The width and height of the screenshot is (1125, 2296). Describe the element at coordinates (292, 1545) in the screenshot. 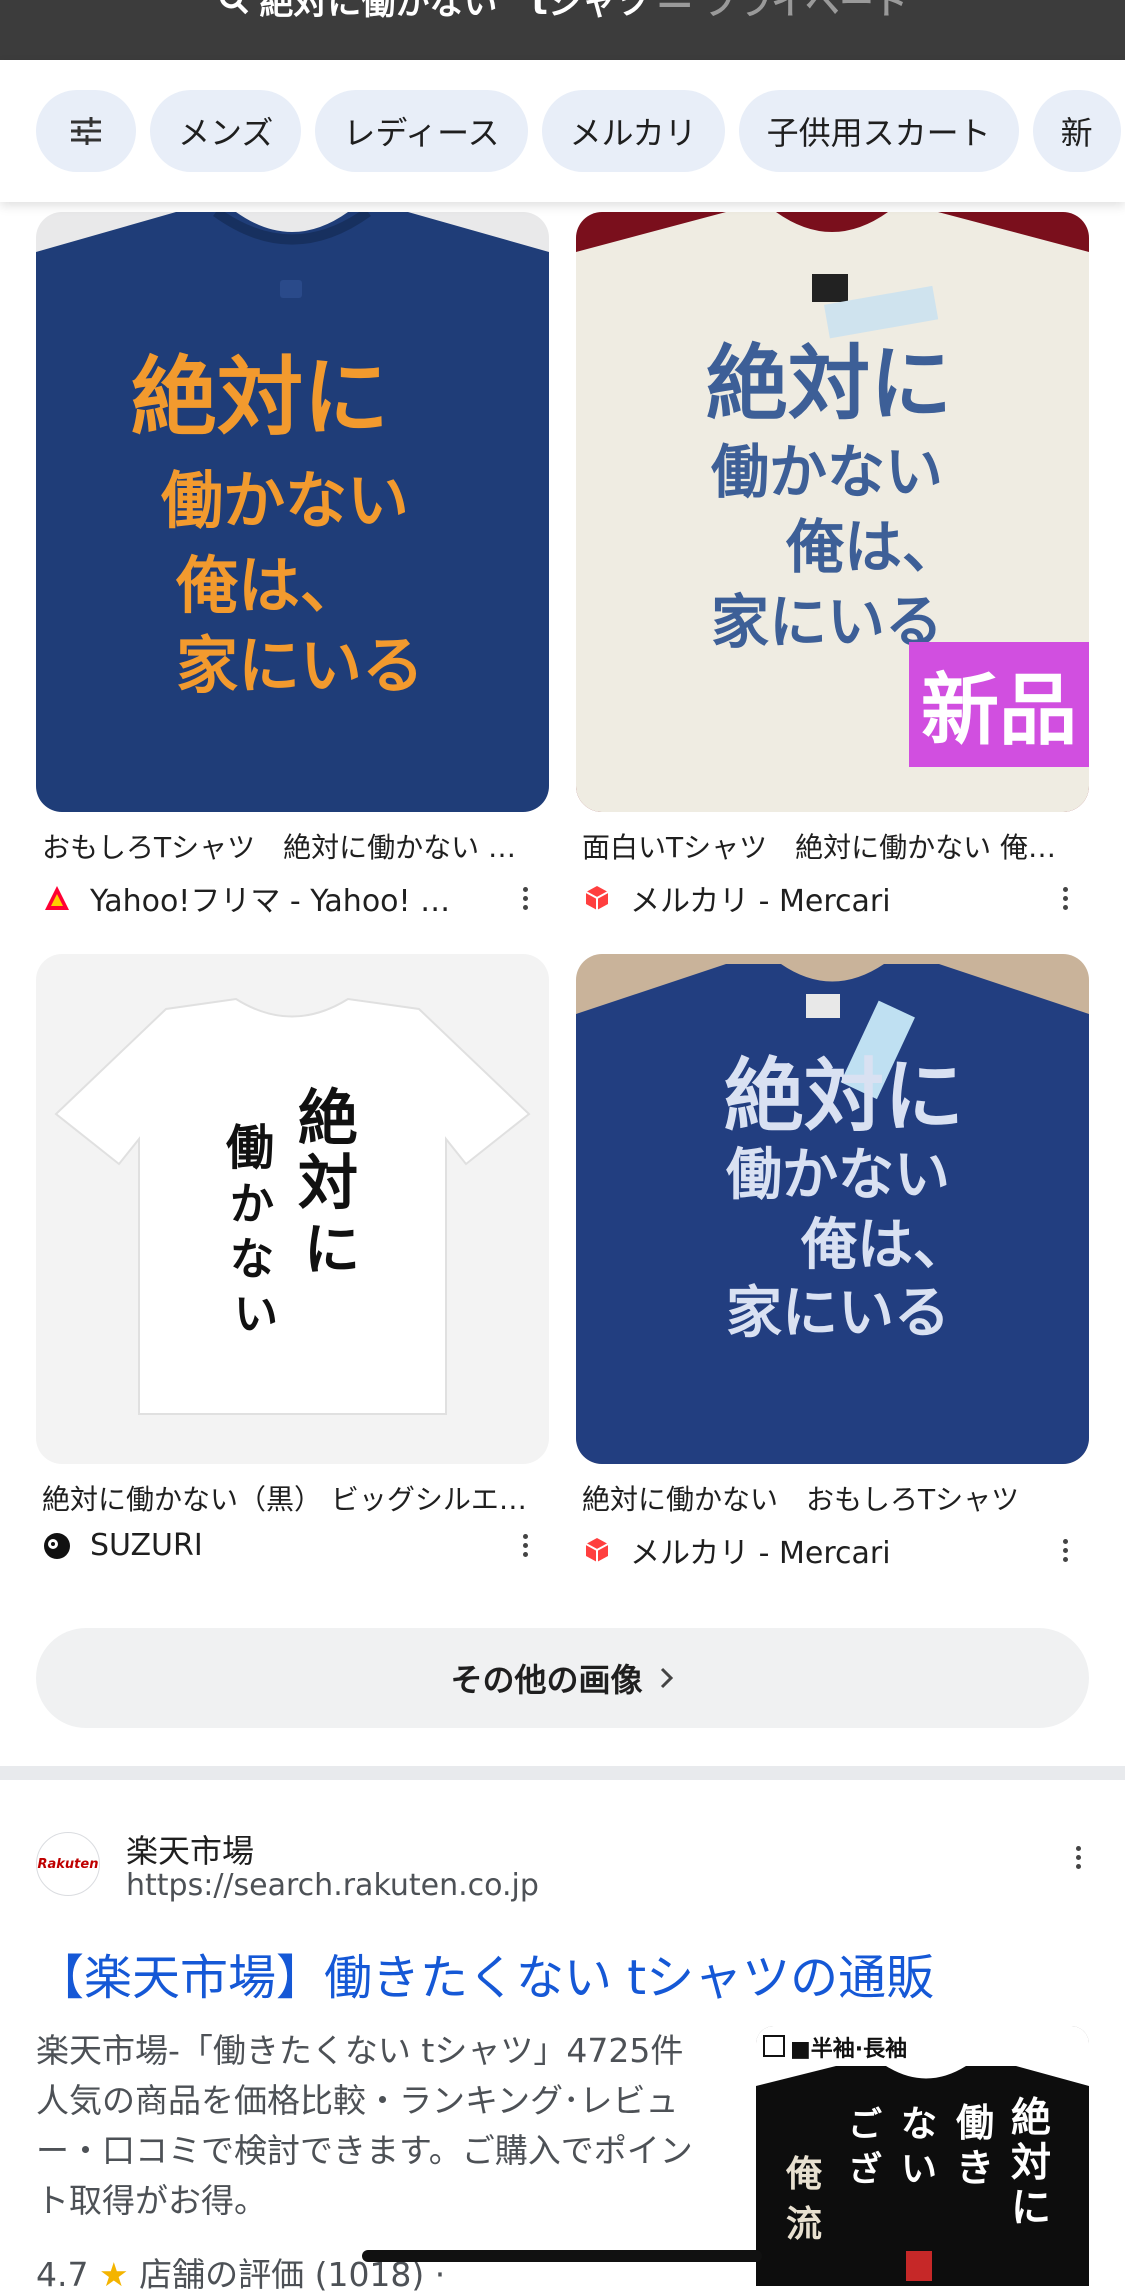

I see `image-source: SUZURI` at that location.